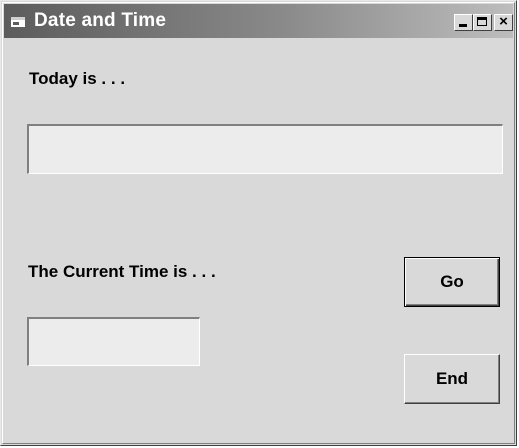  I want to click on current-time-label: The Current Time is . . ., so click(122, 271).